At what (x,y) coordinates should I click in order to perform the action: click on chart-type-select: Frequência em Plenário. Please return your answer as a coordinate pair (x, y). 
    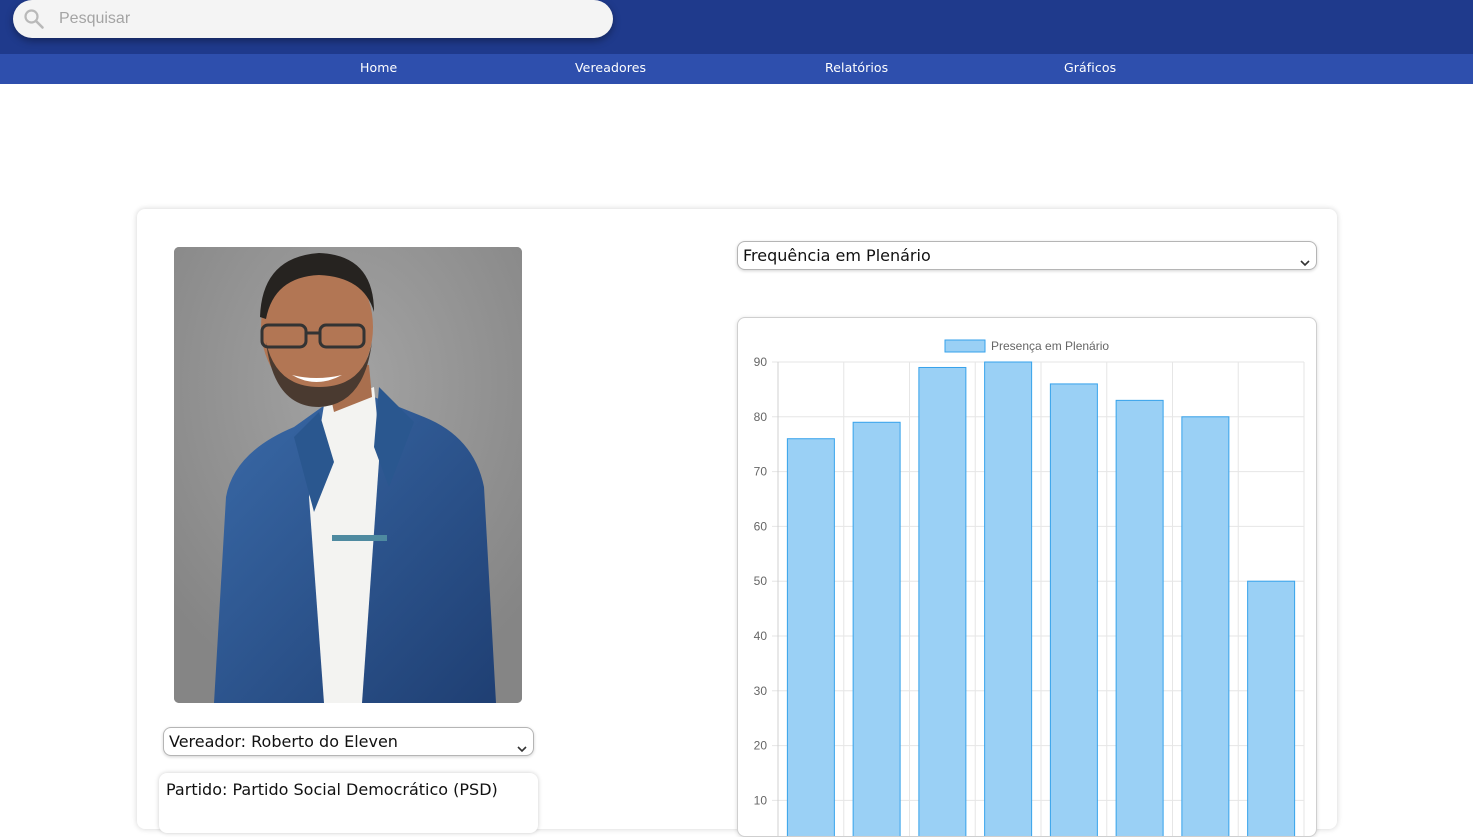
    Looking at the image, I should click on (1027, 255).